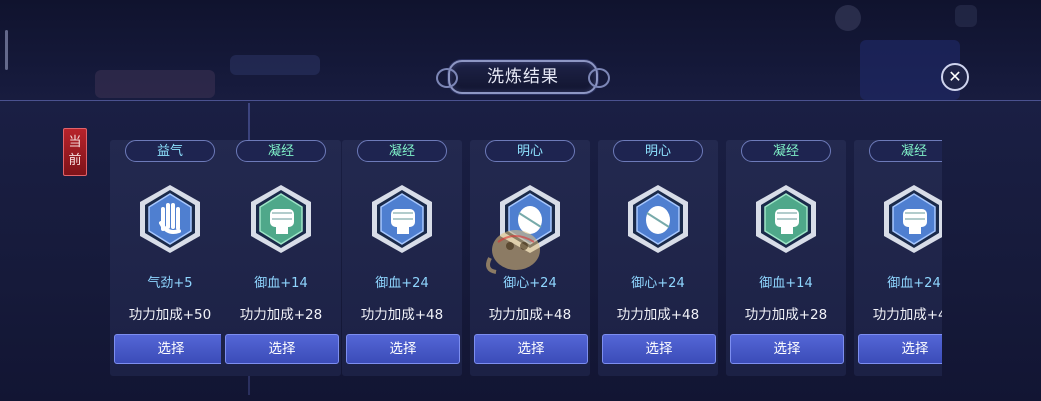 This screenshot has width=1041, height=401. Describe the element at coordinates (658, 283) in the screenshot. I see `card-attribute: 御心+24` at that location.